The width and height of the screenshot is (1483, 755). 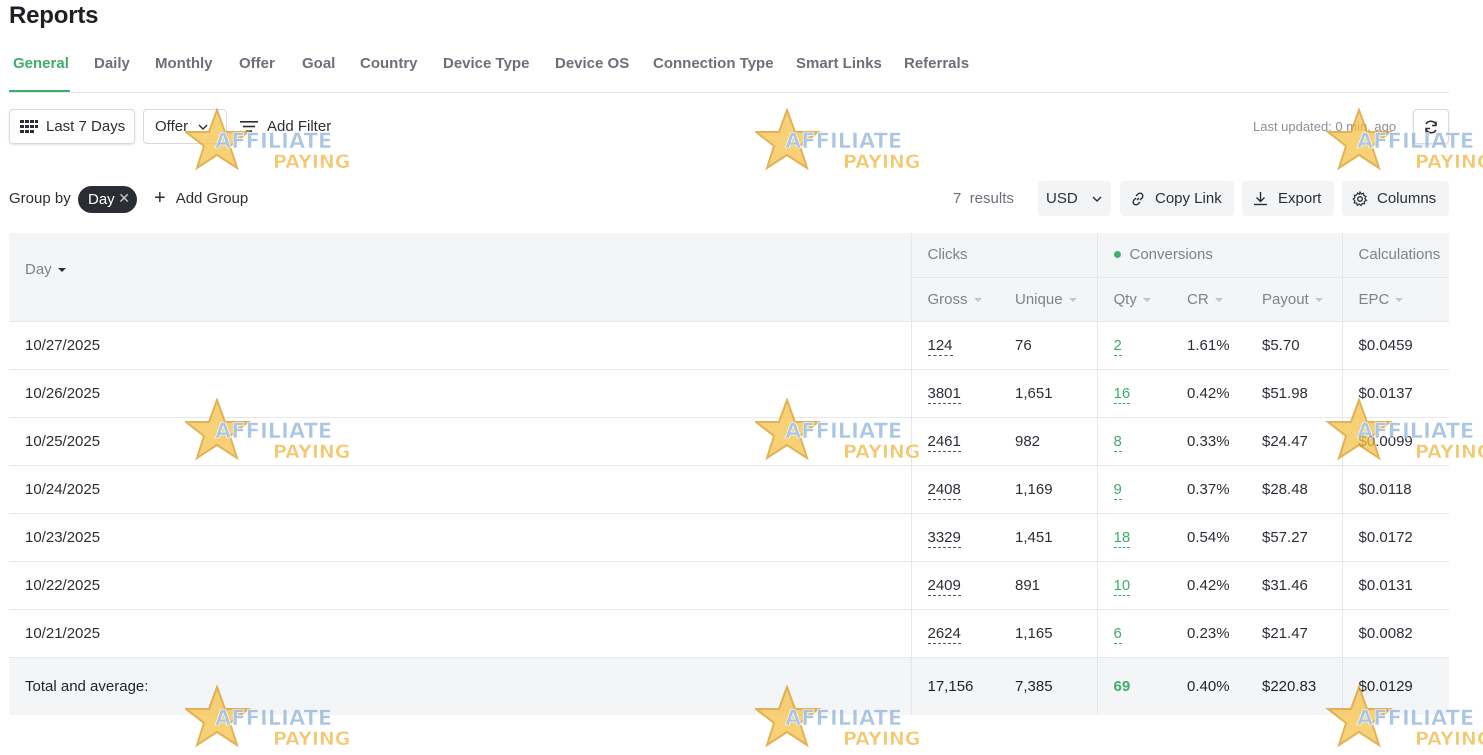 What do you see at coordinates (1294, 632) in the screenshot?
I see `payout-cell: $21.47` at bounding box center [1294, 632].